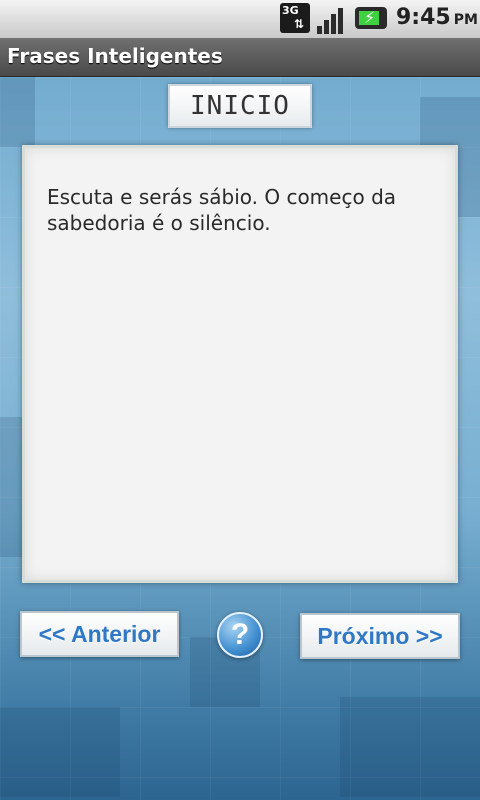  What do you see at coordinates (423, 17) in the screenshot?
I see `clock-time: 9:45` at bounding box center [423, 17].